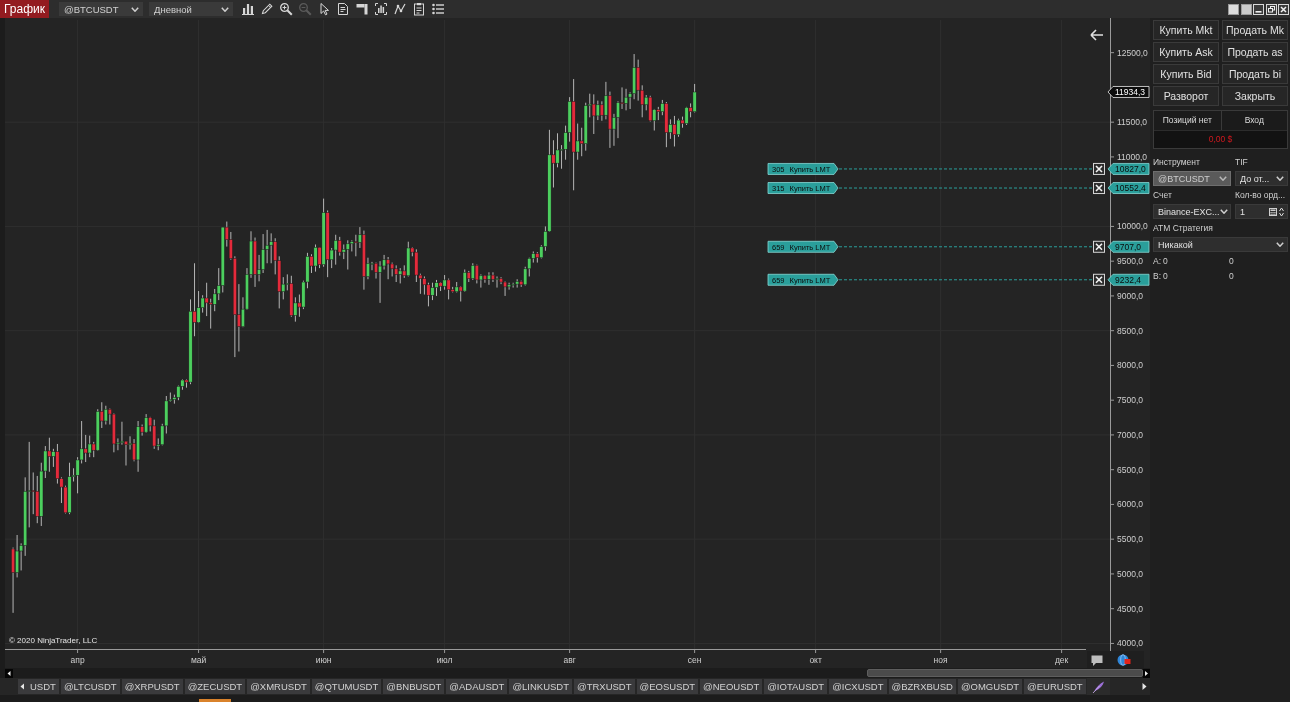 Image resolution: width=1290 pixels, height=702 pixels. I want to click on document-icon, so click(343, 9).